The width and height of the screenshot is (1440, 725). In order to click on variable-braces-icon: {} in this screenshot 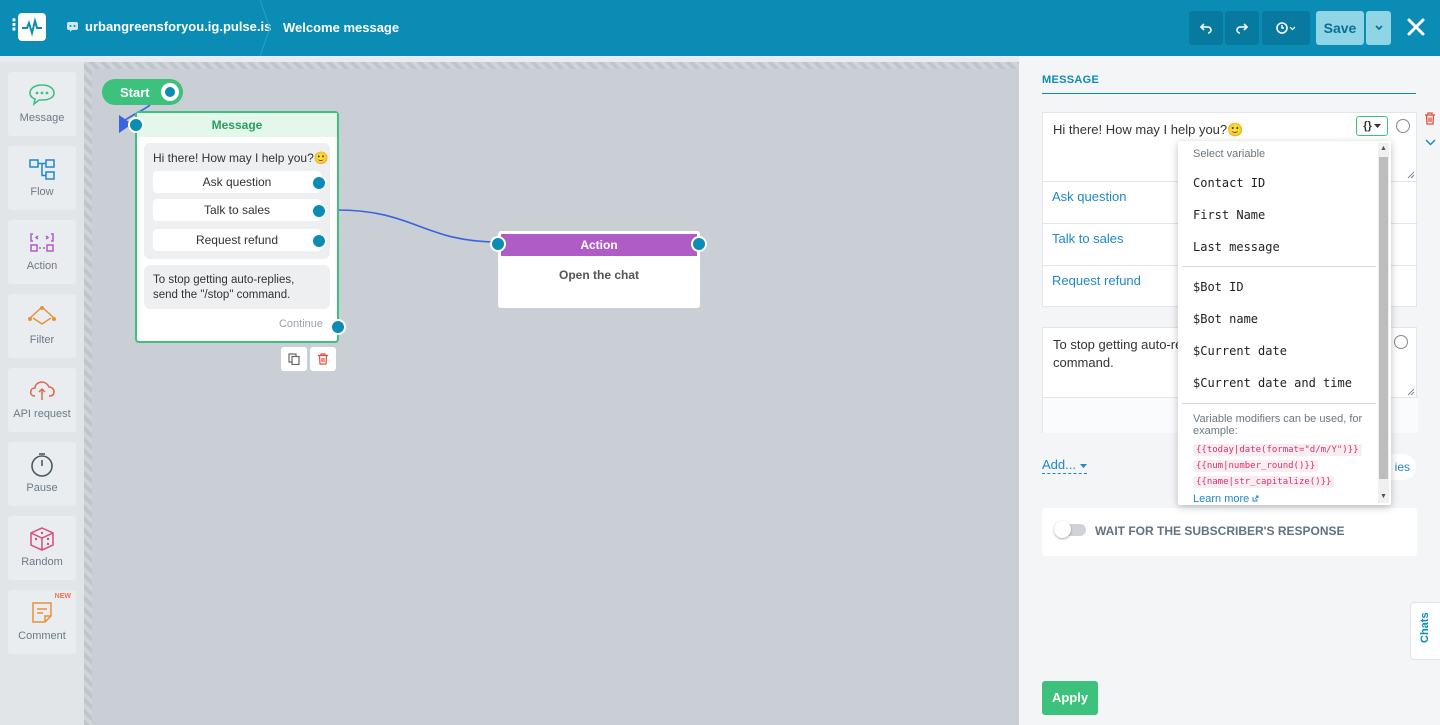, I will do `click(1367, 126)`.